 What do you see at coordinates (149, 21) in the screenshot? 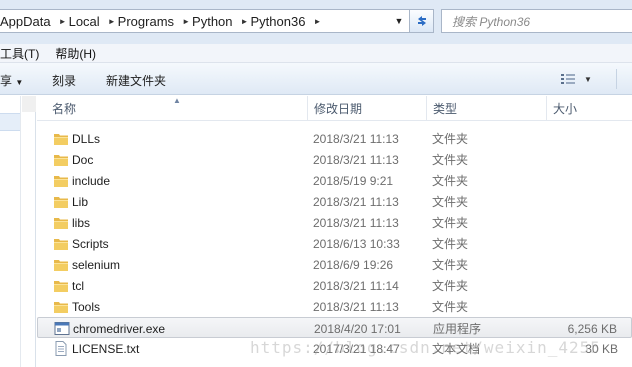
I see `breadcrumb-item-programs: Programs` at bounding box center [149, 21].